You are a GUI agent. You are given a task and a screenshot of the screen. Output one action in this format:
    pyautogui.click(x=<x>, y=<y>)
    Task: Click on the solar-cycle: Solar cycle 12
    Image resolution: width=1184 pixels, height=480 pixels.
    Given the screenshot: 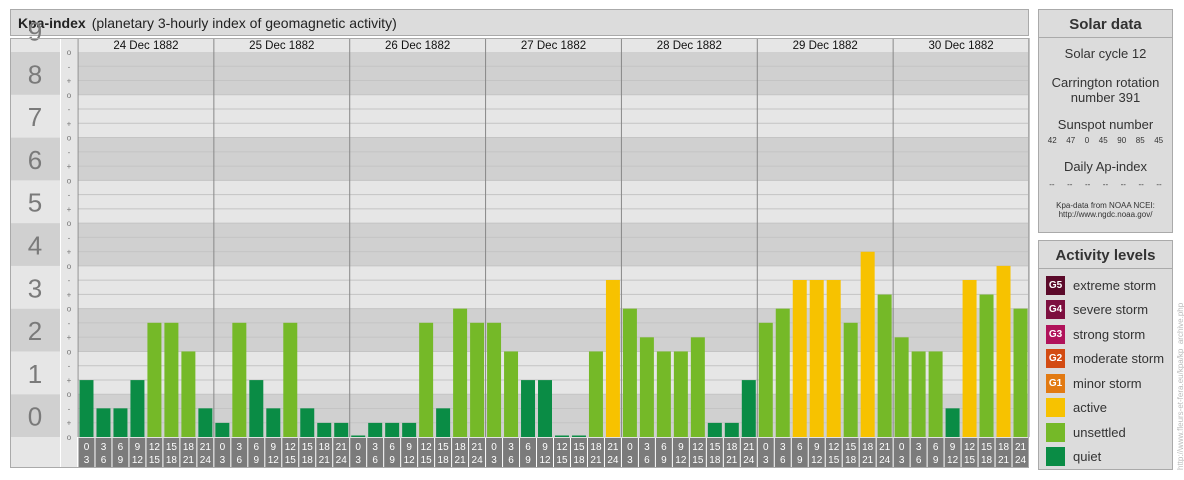 What is the action you would take?
    pyautogui.click(x=1105, y=53)
    